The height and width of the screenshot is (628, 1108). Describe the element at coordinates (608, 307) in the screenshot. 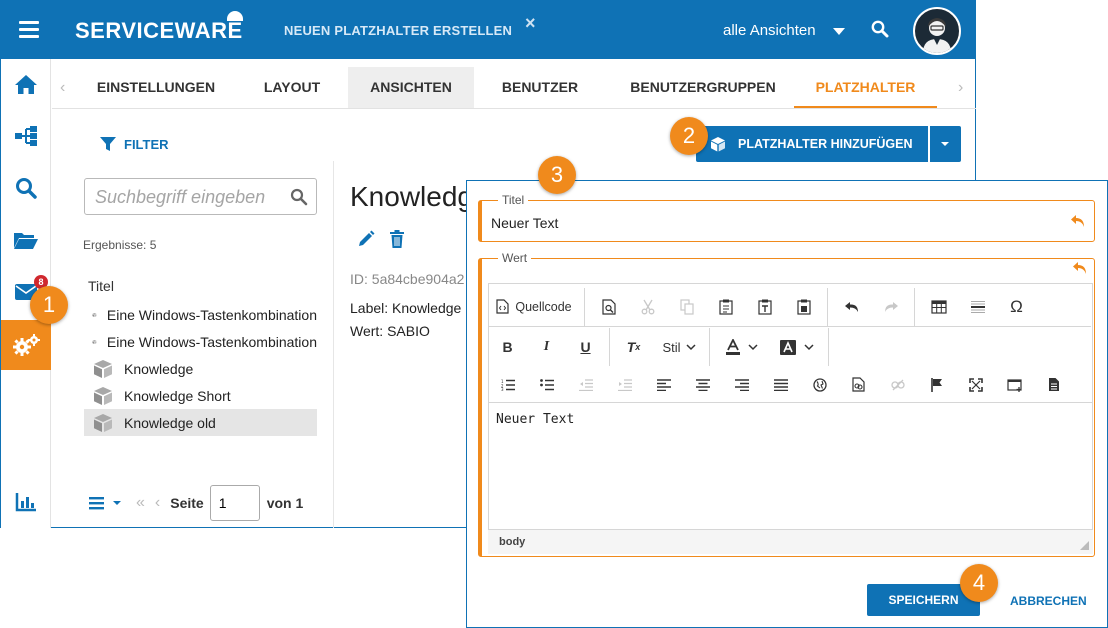

I see `preview-icon` at that location.